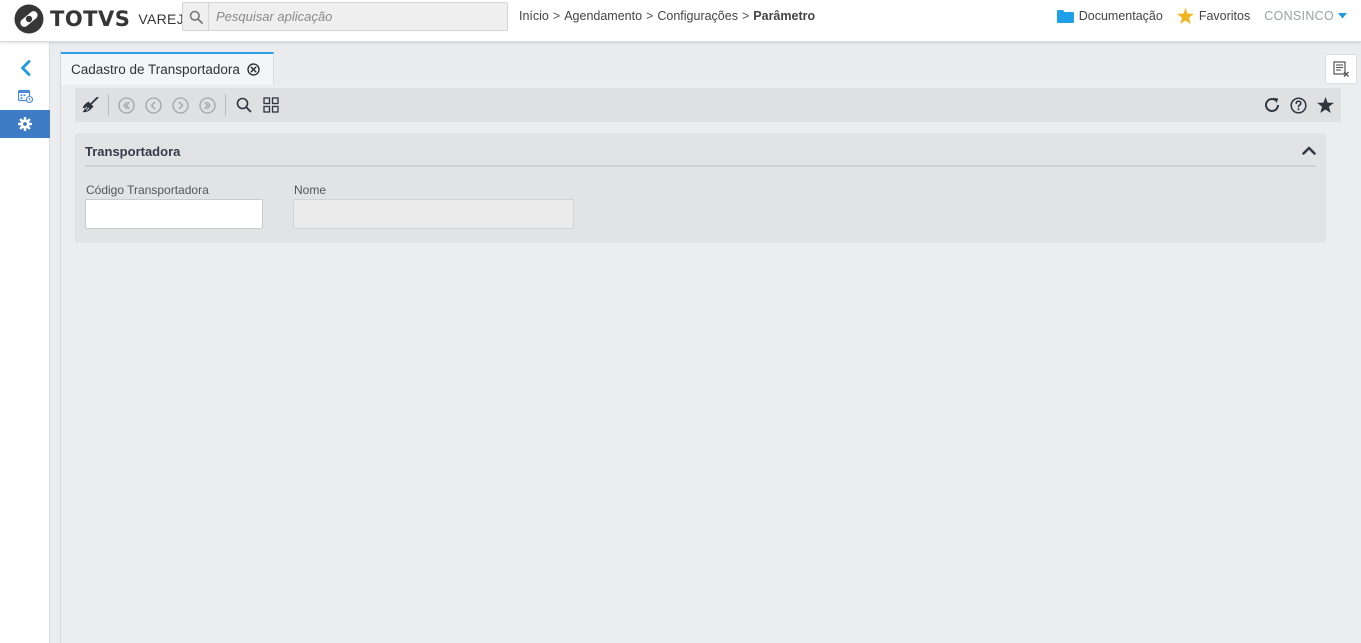 The image size is (1361, 643). Describe the element at coordinates (133, 151) in the screenshot. I see `section-title: Transportadora` at that location.